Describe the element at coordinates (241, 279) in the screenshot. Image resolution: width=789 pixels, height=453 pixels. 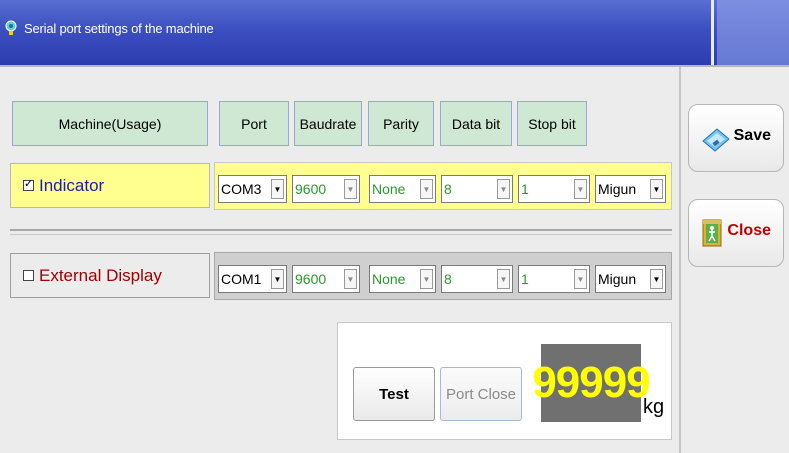
I see `external-port-value: COM1` at that location.